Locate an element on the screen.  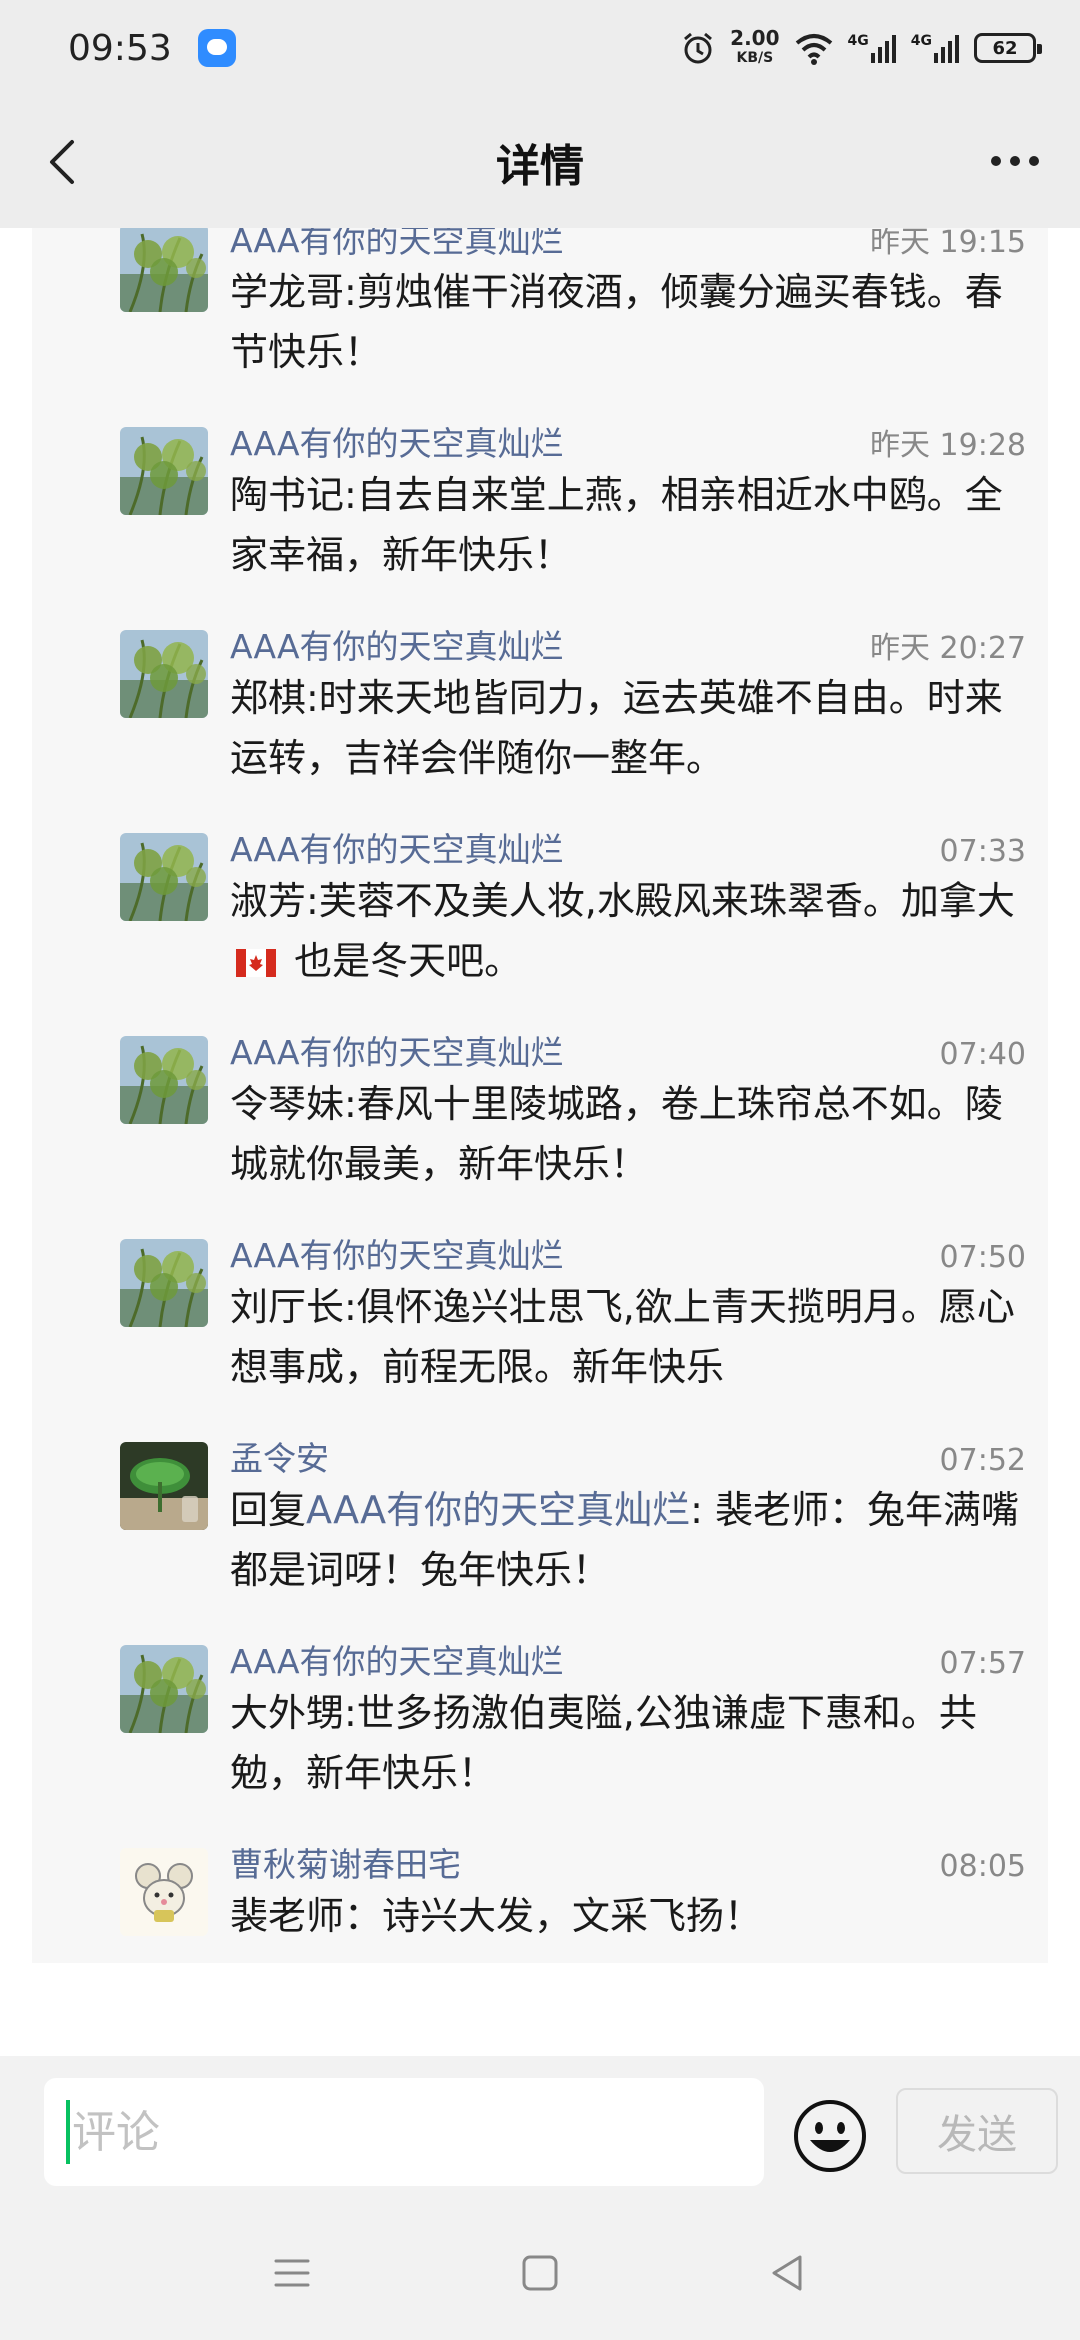
comment-header: AAA有你的天空真灿烂 昨天 20:27 is located at coordinates (628, 644).